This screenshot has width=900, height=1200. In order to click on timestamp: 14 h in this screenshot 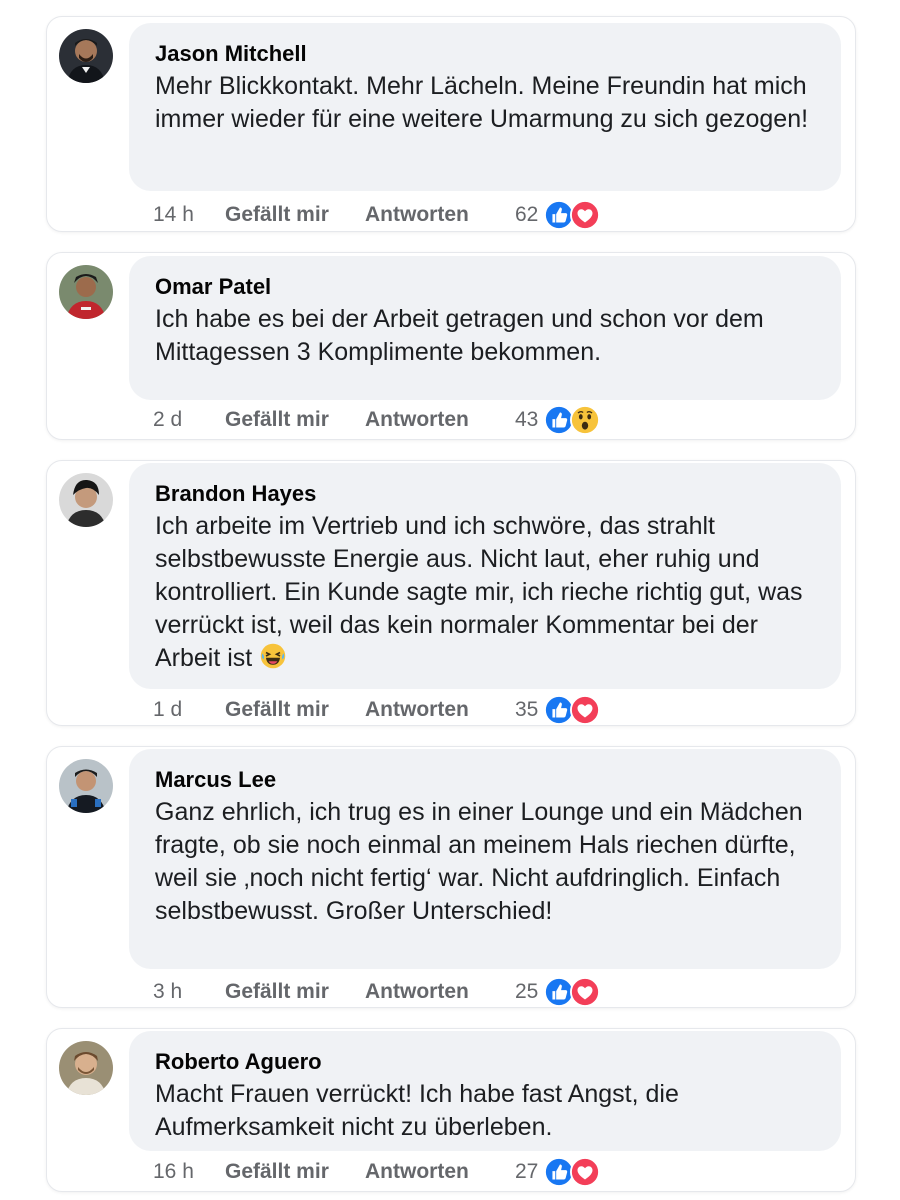, I will do `click(189, 215)`.